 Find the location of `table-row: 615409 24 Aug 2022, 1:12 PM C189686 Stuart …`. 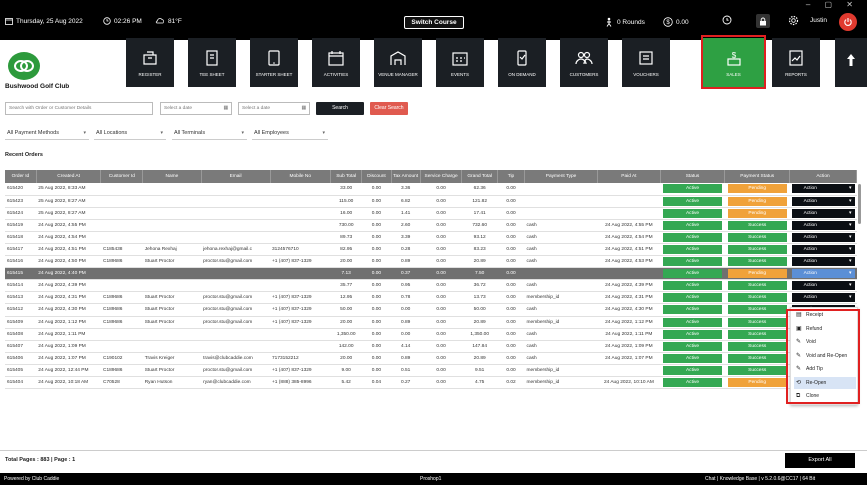

table-row: 615409 24 Aug 2022, 1:12 PM C189686 Stuart … is located at coordinates (431, 322).